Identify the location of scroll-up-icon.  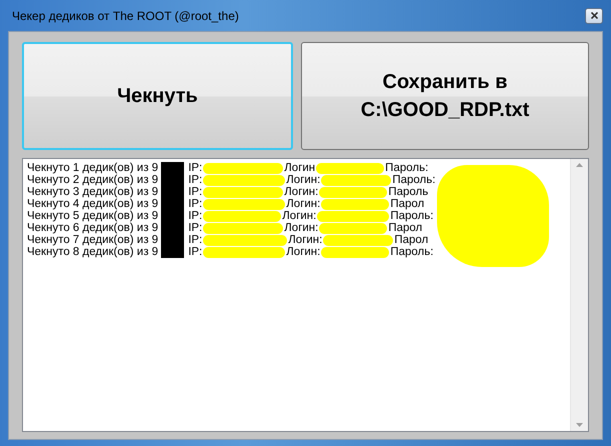
(579, 165).